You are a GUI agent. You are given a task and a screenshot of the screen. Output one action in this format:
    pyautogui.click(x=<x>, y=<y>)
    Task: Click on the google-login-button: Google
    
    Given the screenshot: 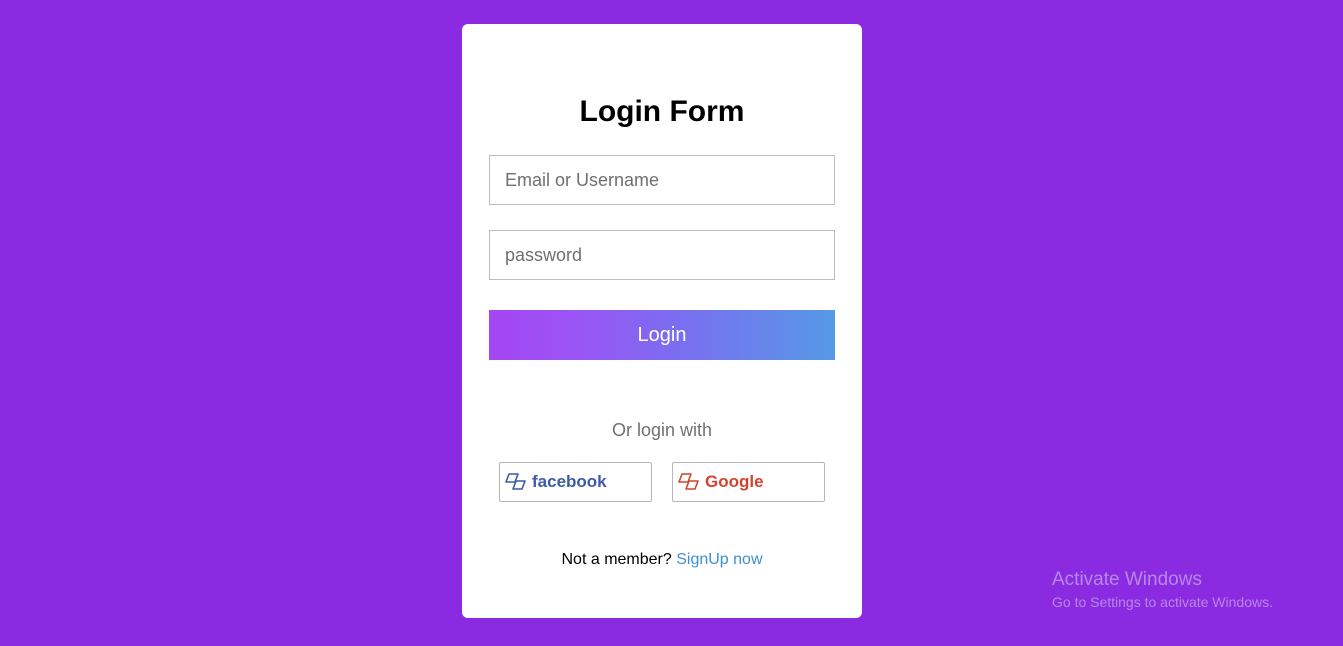 What is the action you would take?
    pyautogui.click(x=748, y=482)
    